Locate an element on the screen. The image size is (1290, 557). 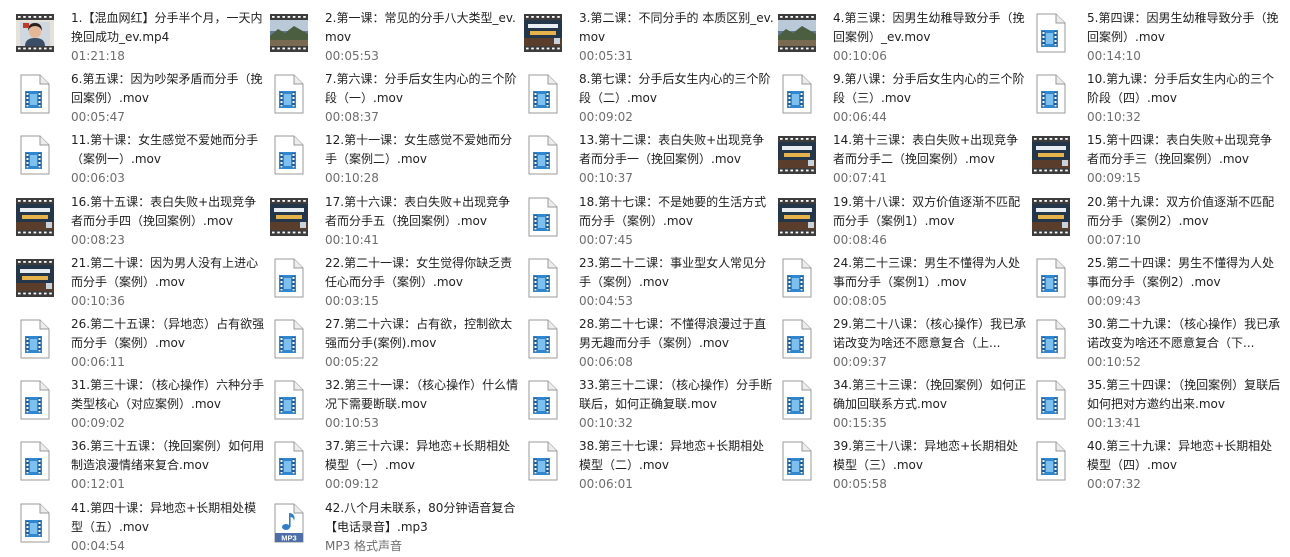
file-duration: 00:09:02 is located at coordinates (606, 117).